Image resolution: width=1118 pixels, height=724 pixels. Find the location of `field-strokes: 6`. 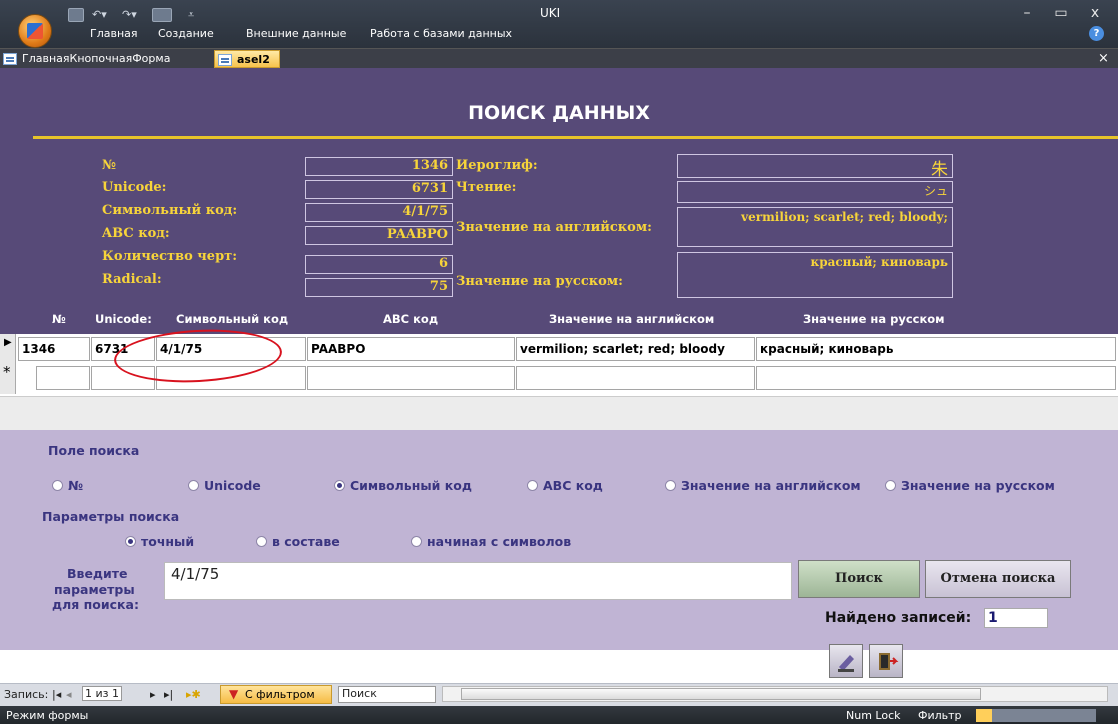

field-strokes: 6 is located at coordinates (379, 264).